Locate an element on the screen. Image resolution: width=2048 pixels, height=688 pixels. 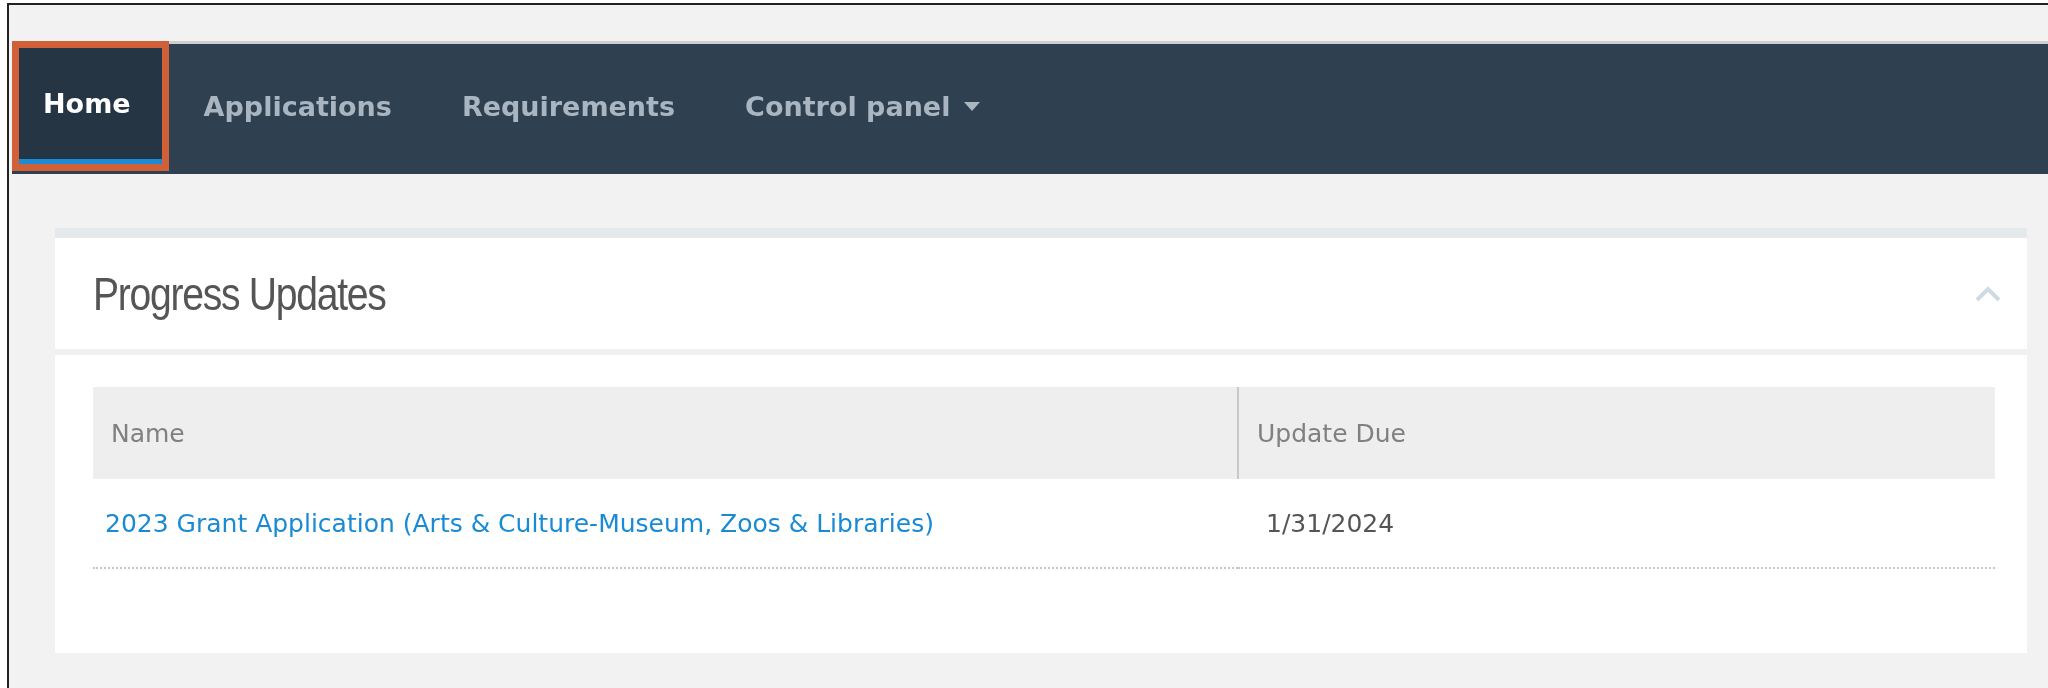
table-cell: 1/31/2024 is located at coordinates (1616, 523).